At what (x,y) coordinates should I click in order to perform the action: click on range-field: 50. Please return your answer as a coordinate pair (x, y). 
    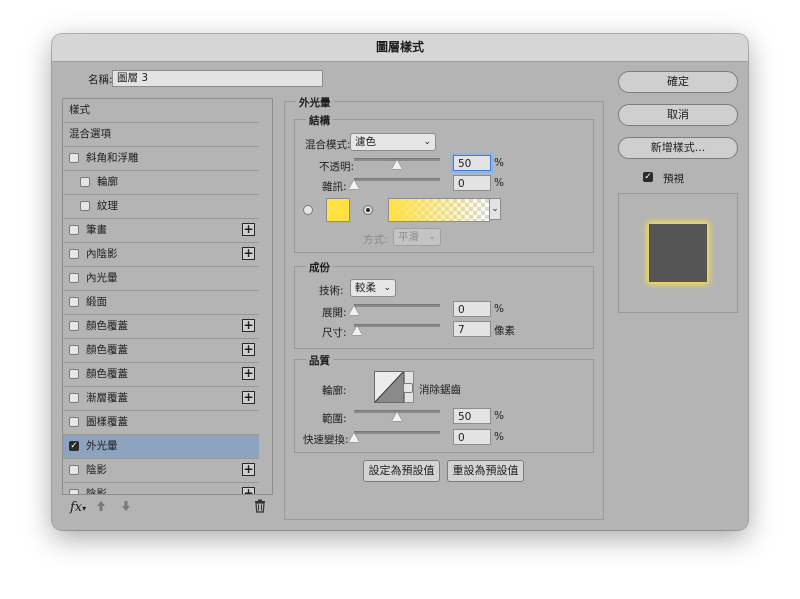
    Looking at the image, I should click on (472, 416).